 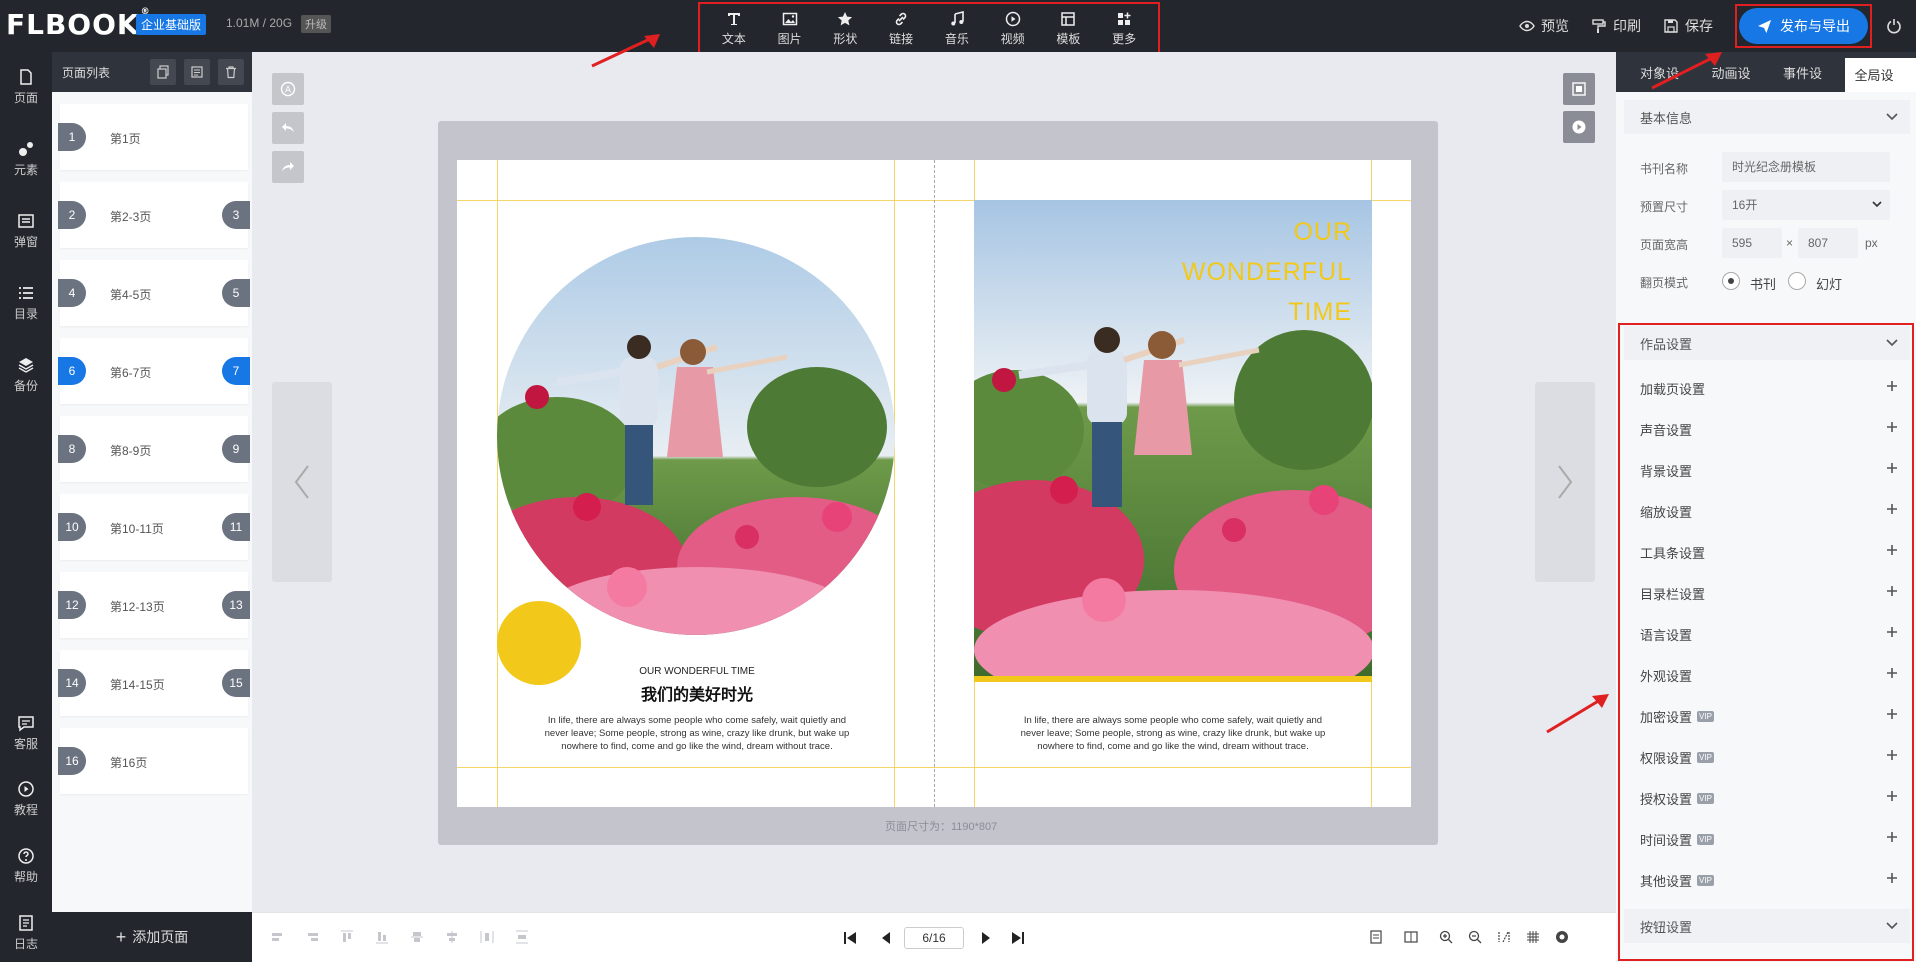 I want to click on prev-page-arrow, so click(x=302, y=482).